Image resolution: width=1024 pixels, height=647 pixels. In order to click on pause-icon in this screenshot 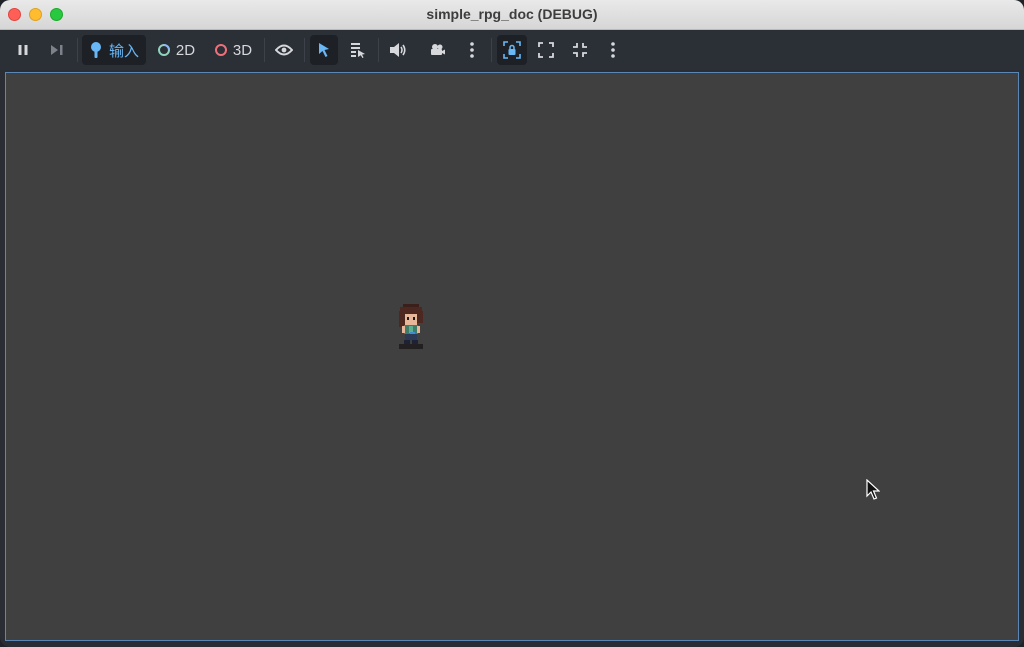, I will do `click(23, 50)`.